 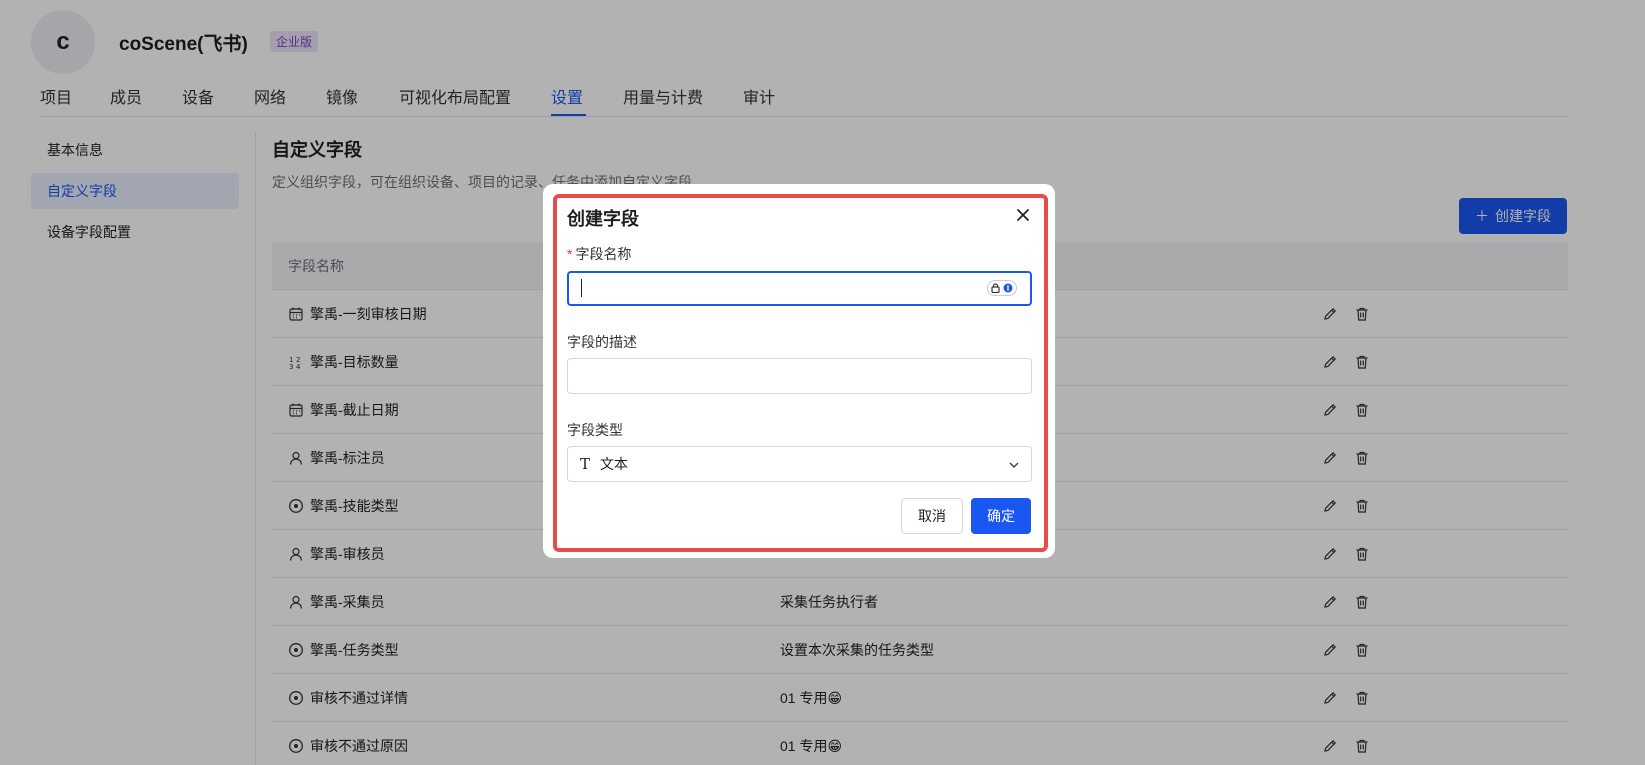 I want to click on text-cursor, so click(x=581, y=288).